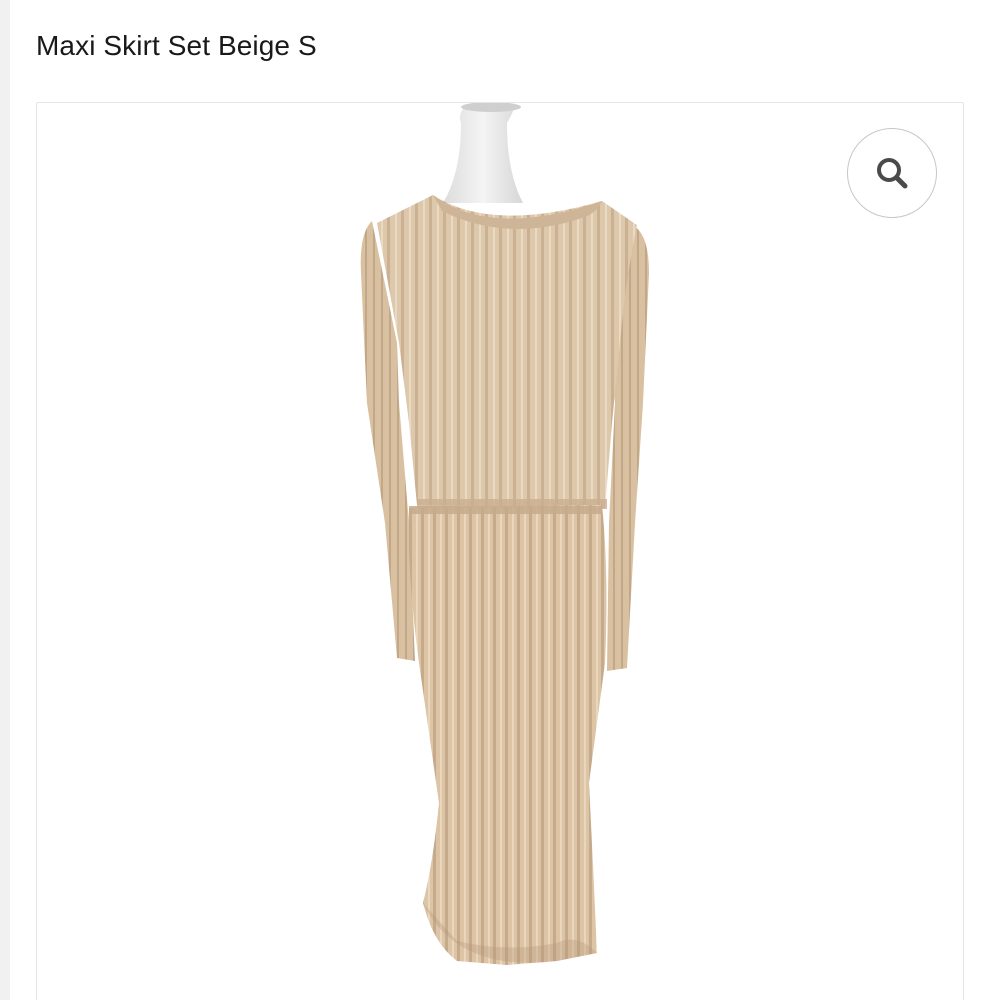 The height and width of the screenshot is (1000, 1000). What do you see at coordinates (507, 351) in the screenshot?
I see `ribbed-top` at bounding box center [507, 351].